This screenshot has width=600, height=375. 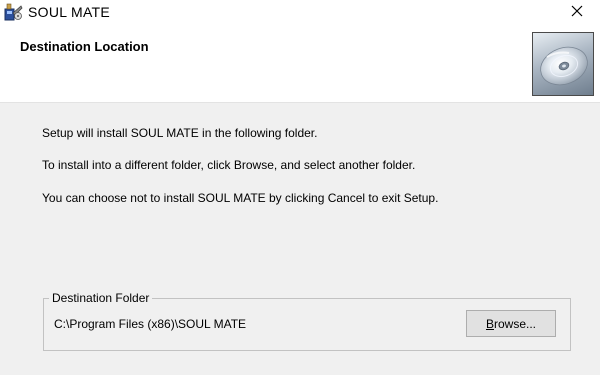 I want to click on installer-app-icon, so click(x=14, y=12).